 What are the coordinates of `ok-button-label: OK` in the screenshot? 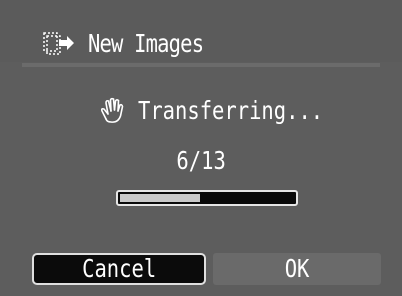 It's located at (297, 268).